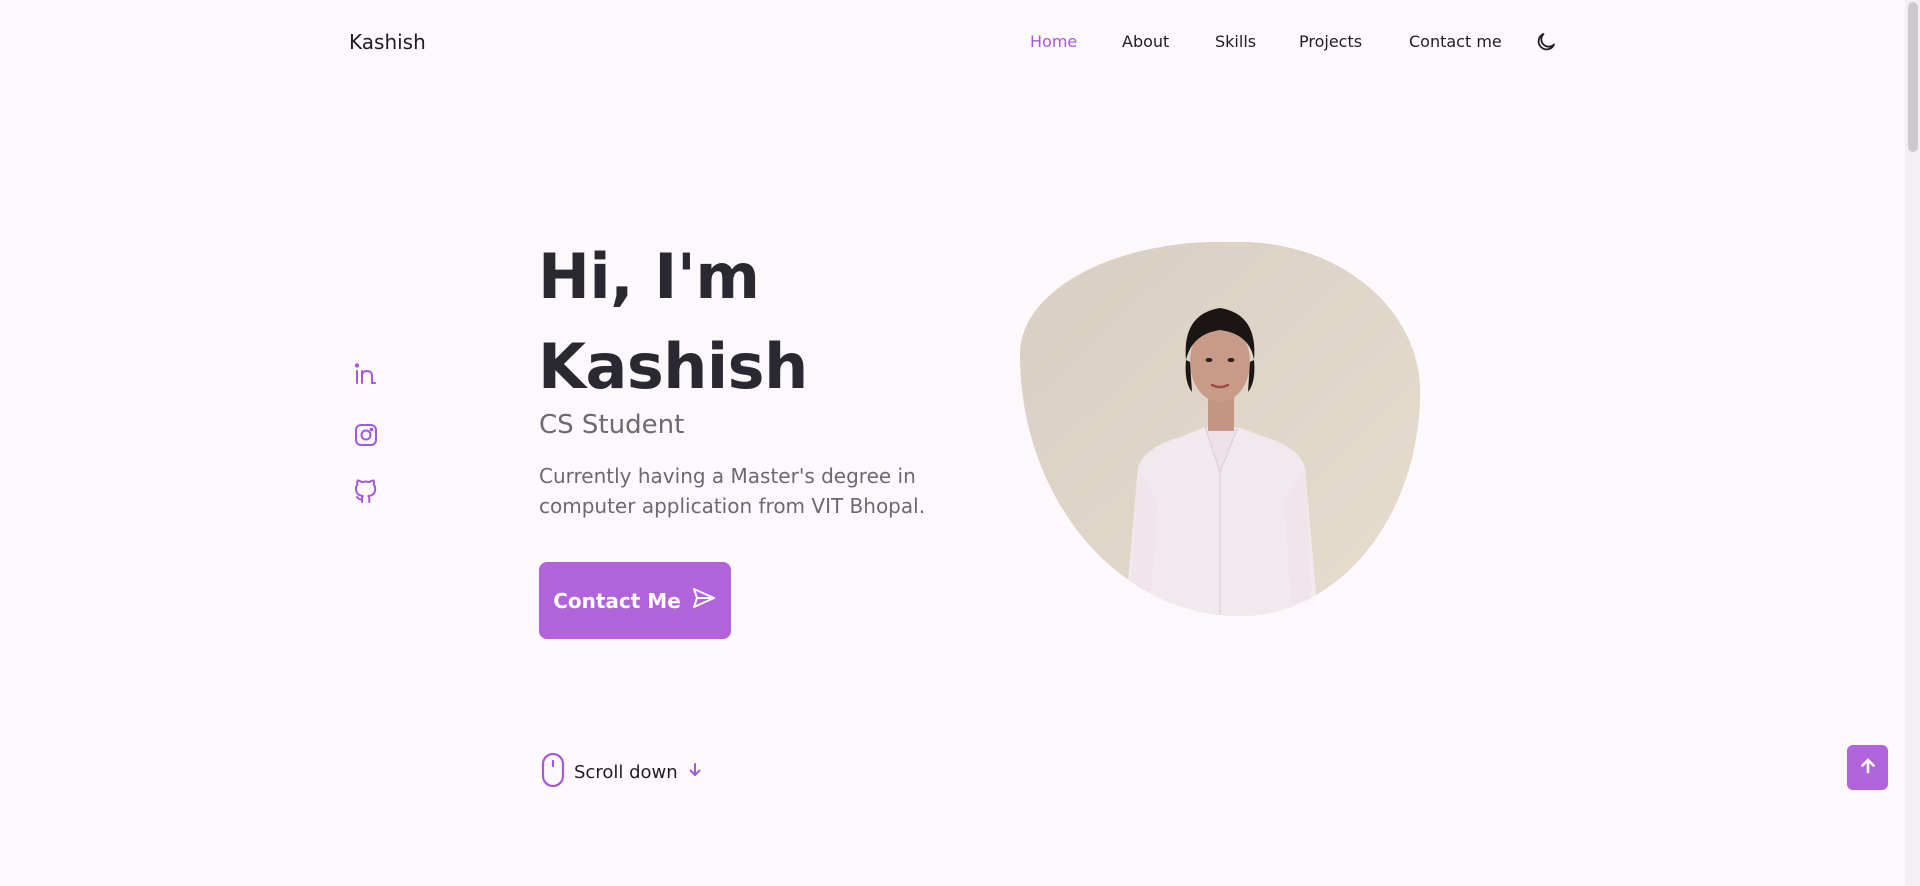 The height and width of the screenshot is (886, 1920). What do you see at coordinates (553, 772) in the screenshot?
I see `mouse-icon` at bounding box center [553, 772].